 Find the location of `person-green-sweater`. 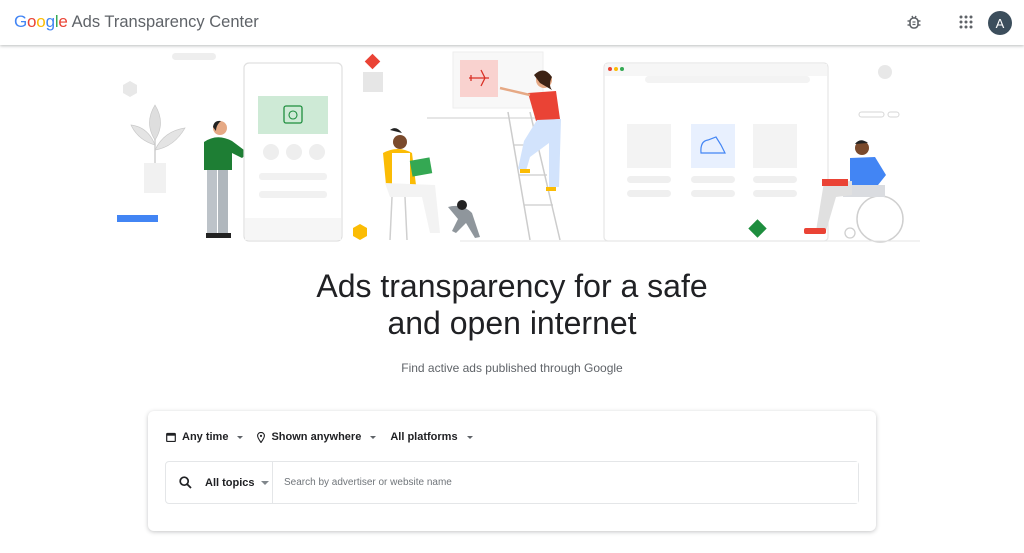

person-green-sweater is located at coordinates (226, 179).